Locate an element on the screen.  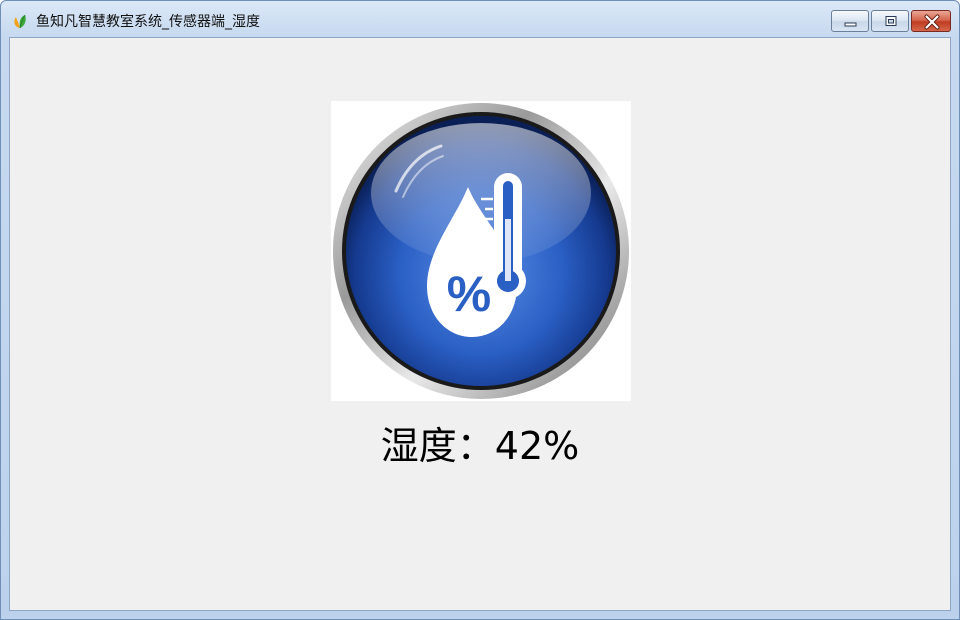
humidity-readout: 湿度：42% is located at coordinates (480, 446).